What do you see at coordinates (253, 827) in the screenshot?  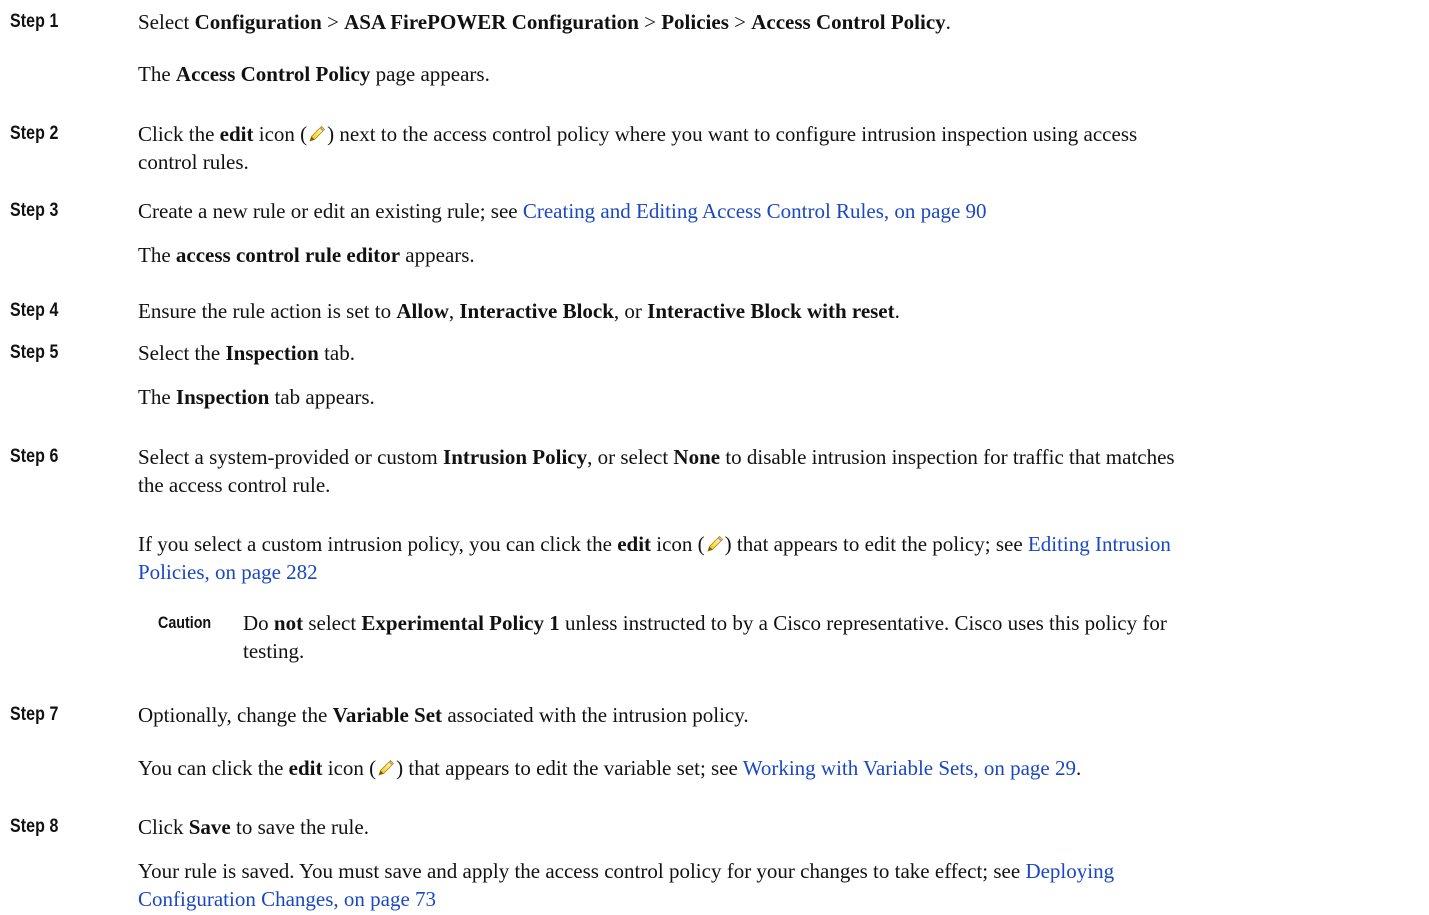 I see `step-8-text: Click Save to save the rule.` at bounding box center [253, 827].